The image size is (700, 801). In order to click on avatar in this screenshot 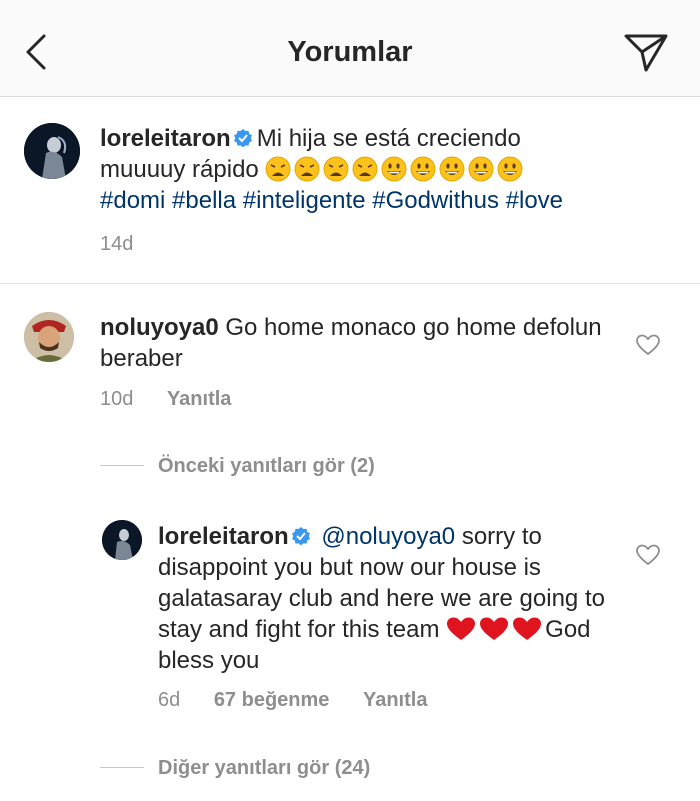, I will do `click(52, 151)`.